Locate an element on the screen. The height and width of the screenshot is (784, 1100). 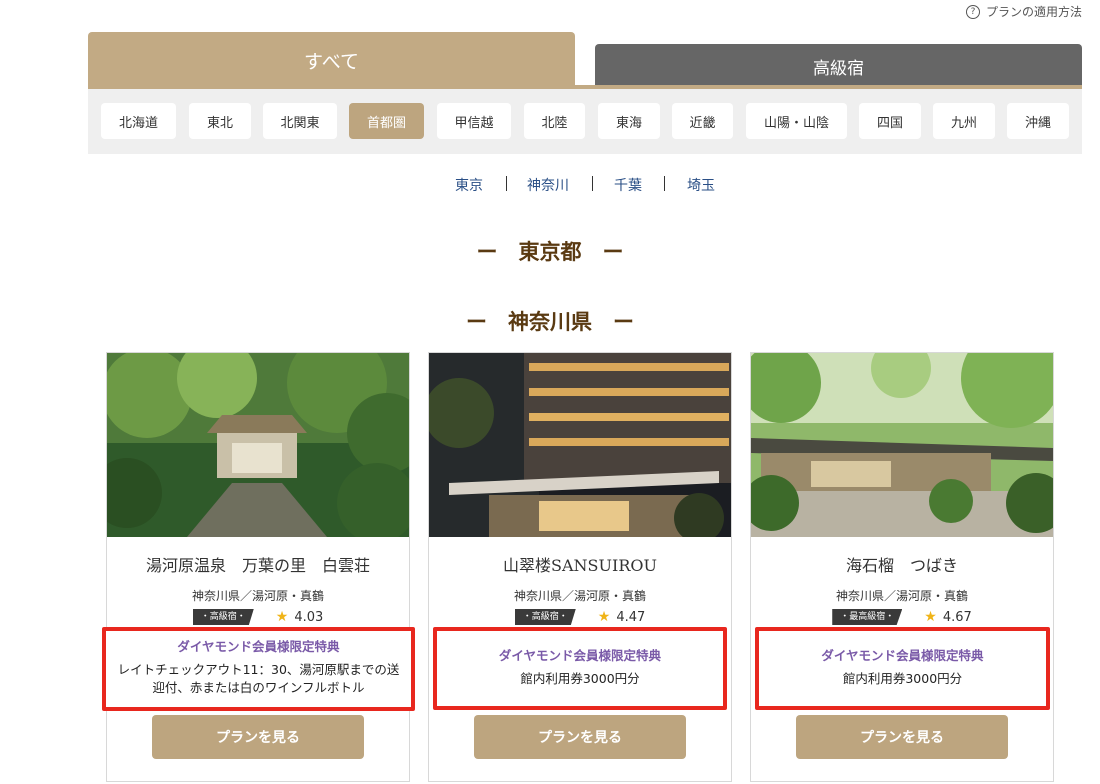
category-tabs: すべて 高級宿 is located at coordinates (585, 60).